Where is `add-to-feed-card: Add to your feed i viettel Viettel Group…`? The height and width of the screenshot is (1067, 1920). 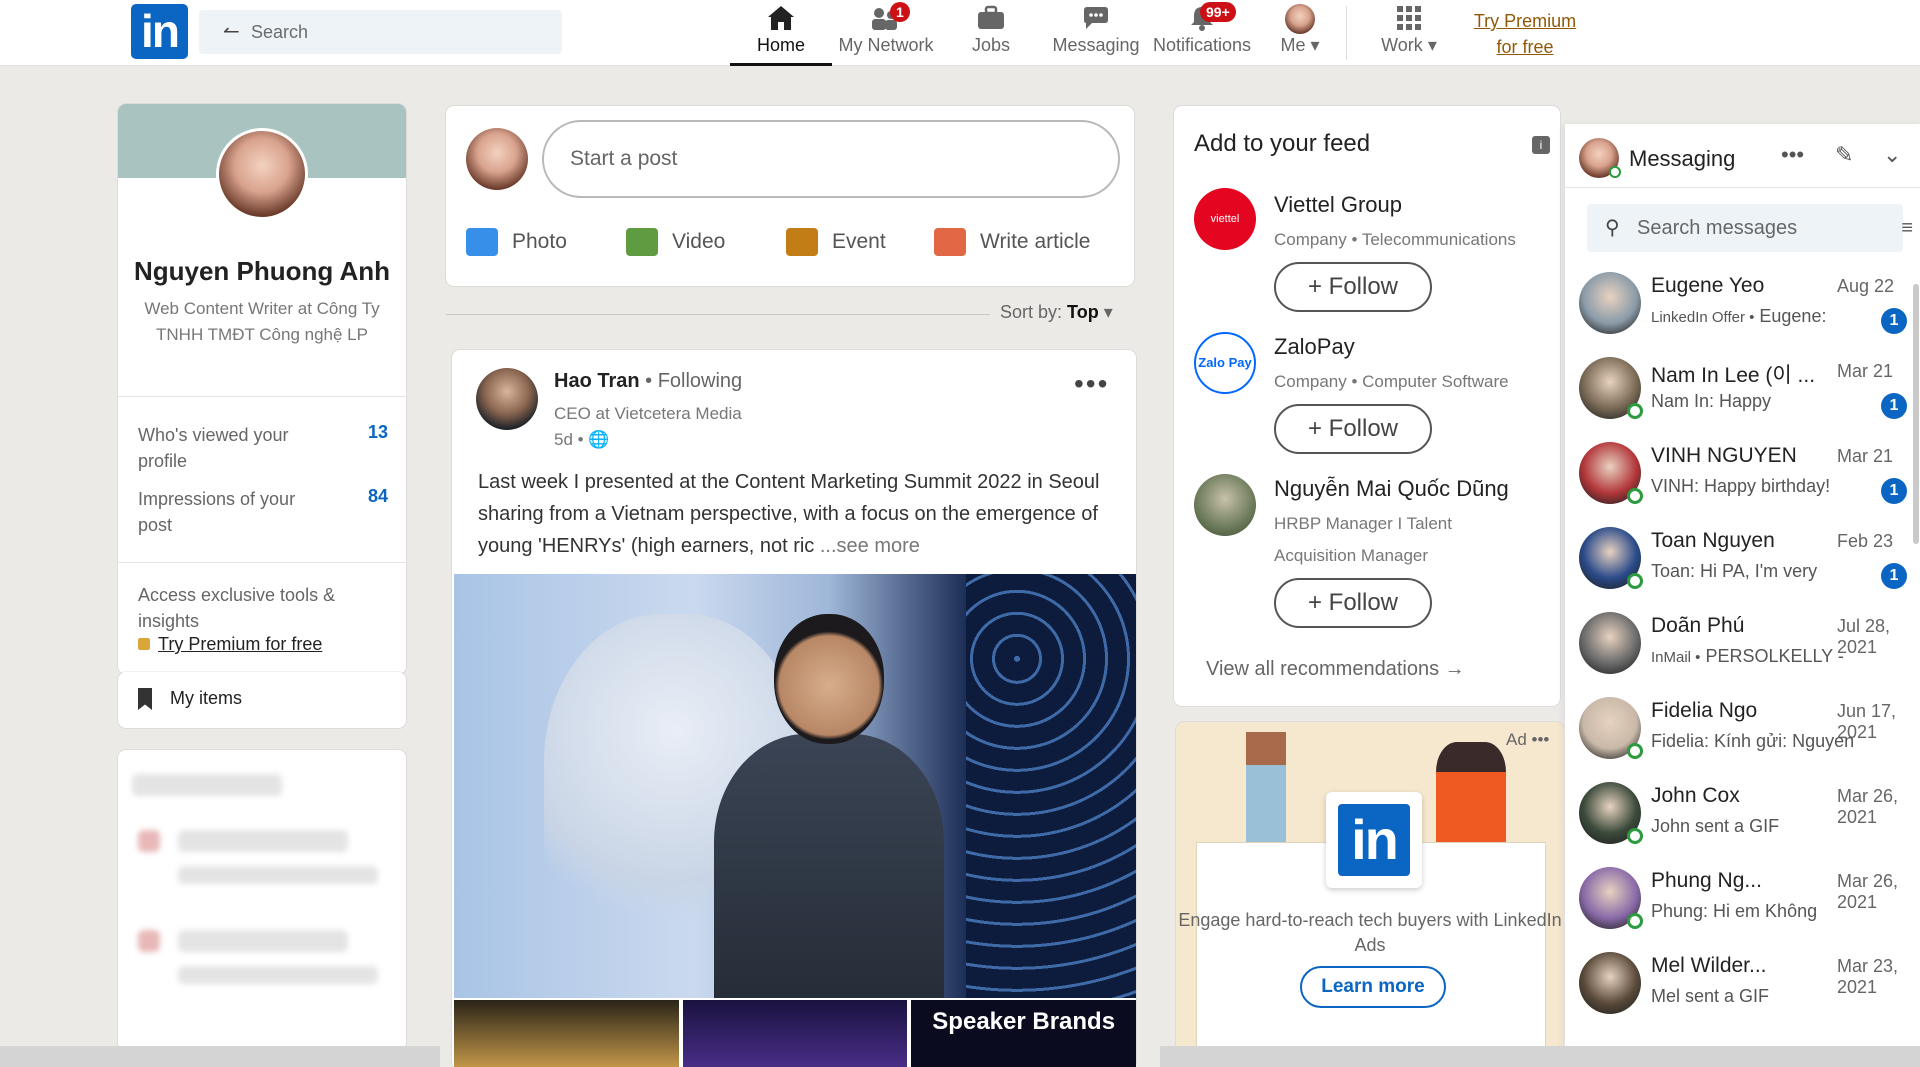 add-to-feed-card: Add to your feed i viettel Viettel Group… is located at coordinates (1367, 406).